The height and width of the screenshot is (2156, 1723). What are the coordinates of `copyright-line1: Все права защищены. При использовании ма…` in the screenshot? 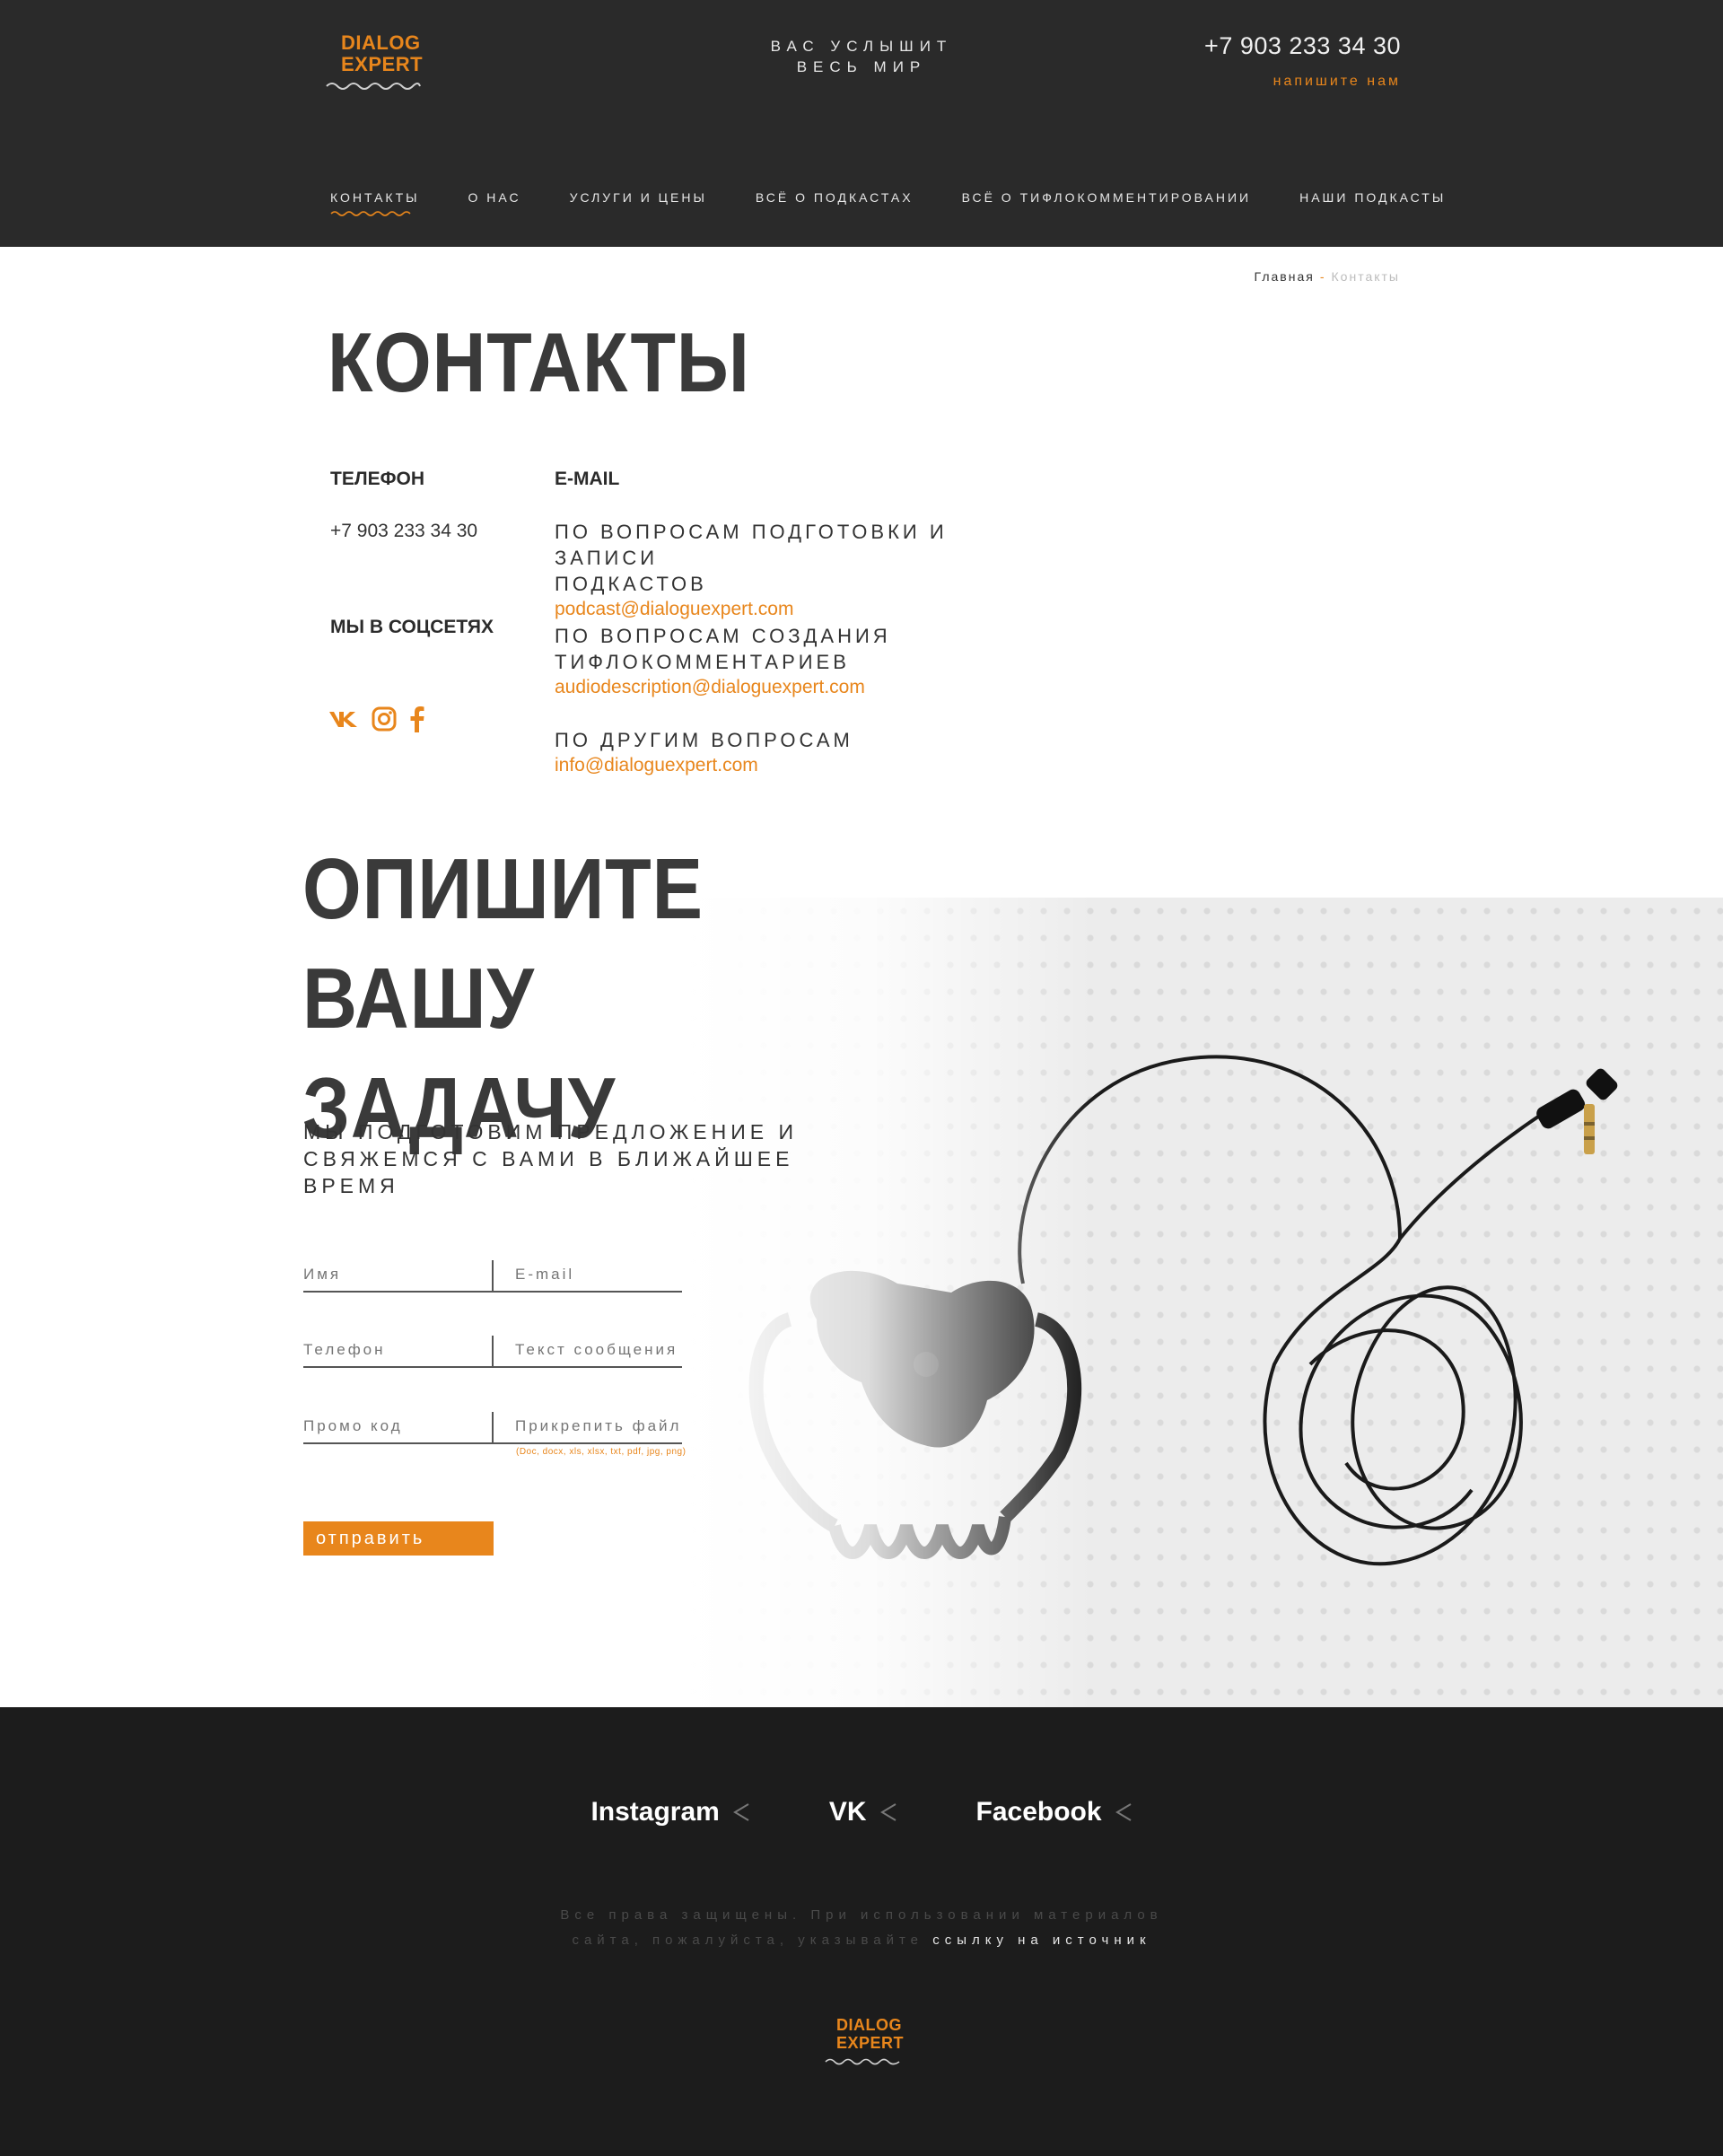 It's located at (861, 1915).